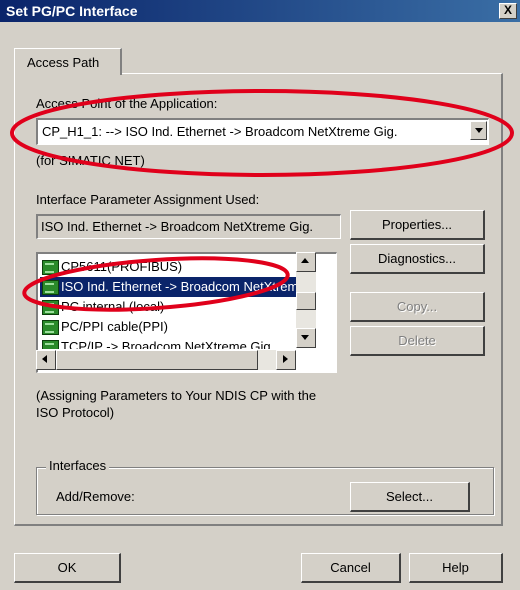 The width and height of the screenshot is (520, 590). Describe the element at coordinates (127, 103) in the screenshot. I see `access-point-label: Access Point of the Application:` at that location.